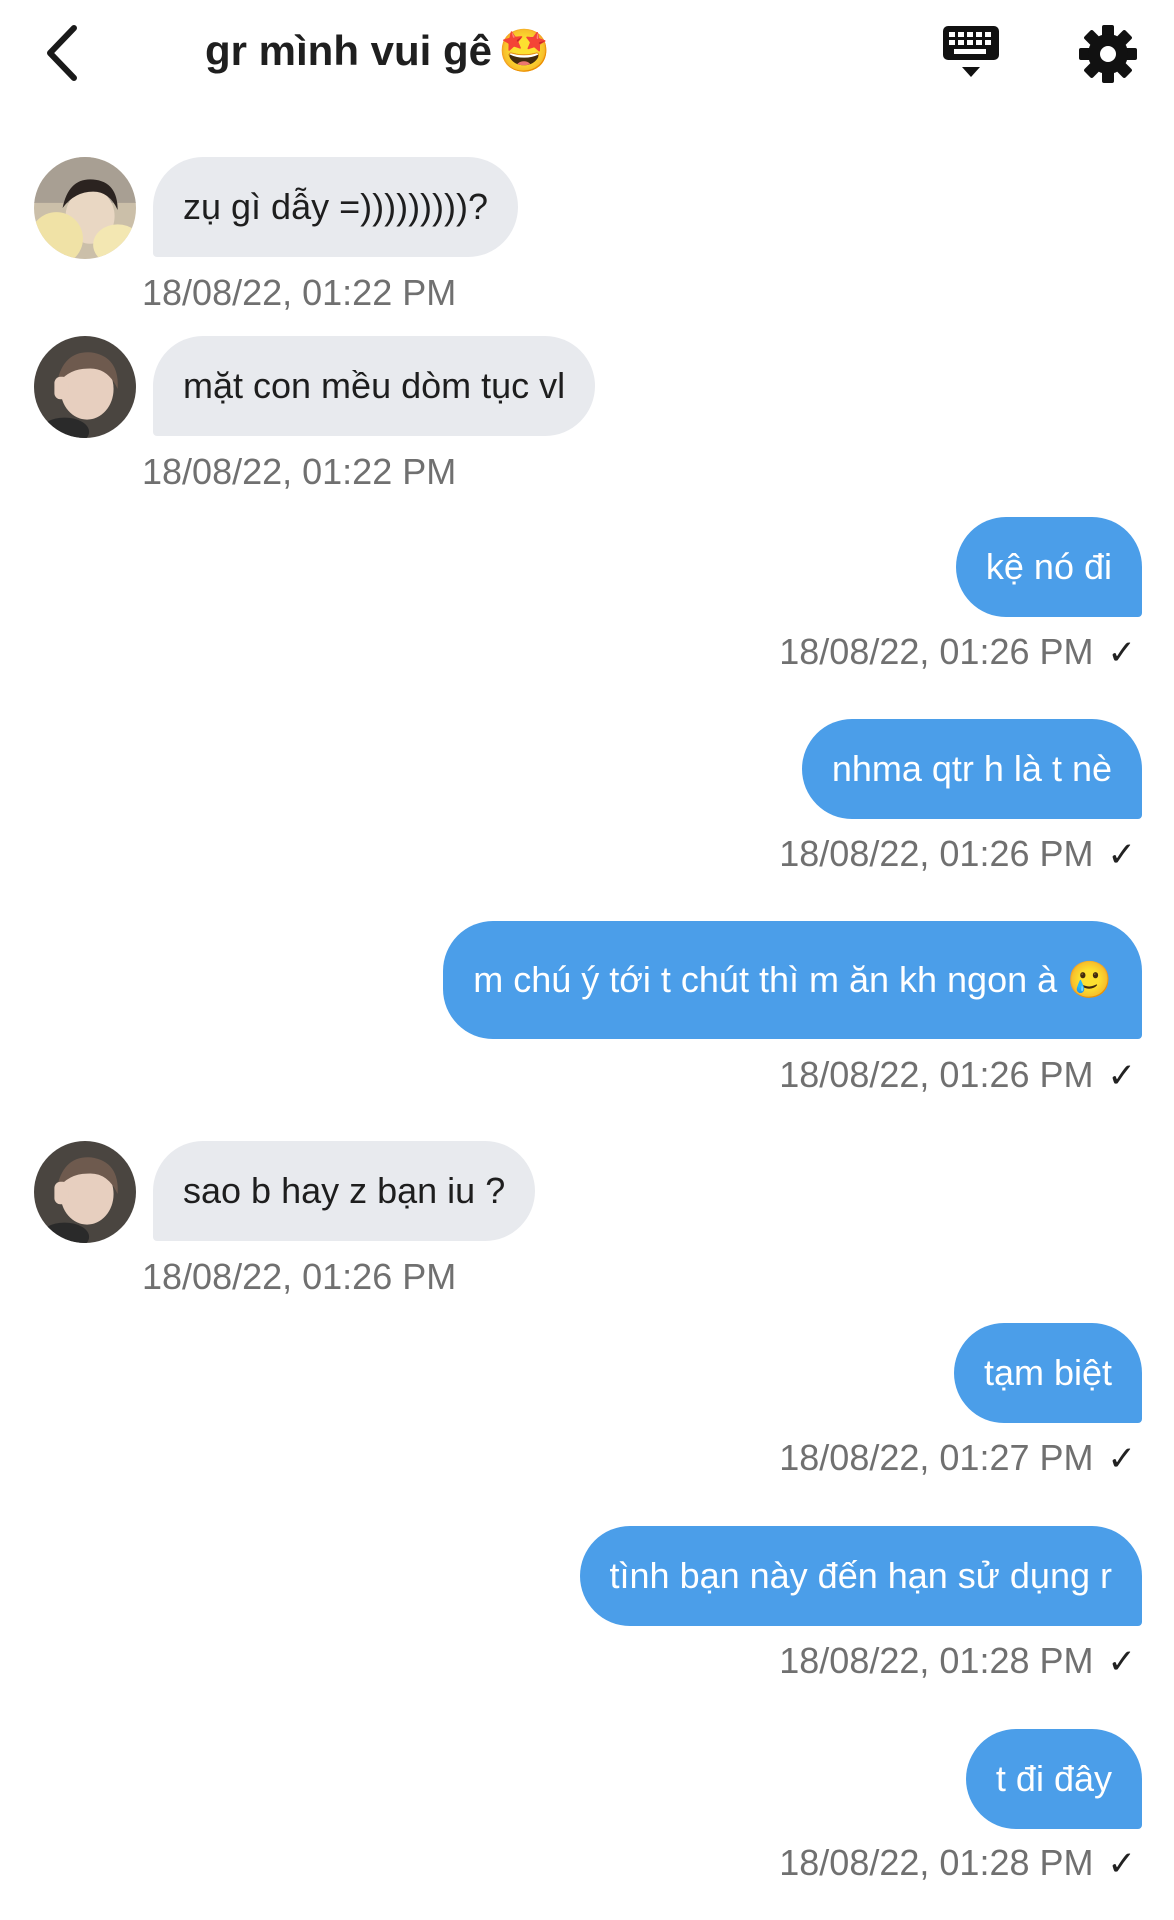 The width and height of the screenshot is (1174, 1920). Describe the element at coordinates (1048, 567) in the screenshot. I see `message-bubble: kệ nó đi` at that location.